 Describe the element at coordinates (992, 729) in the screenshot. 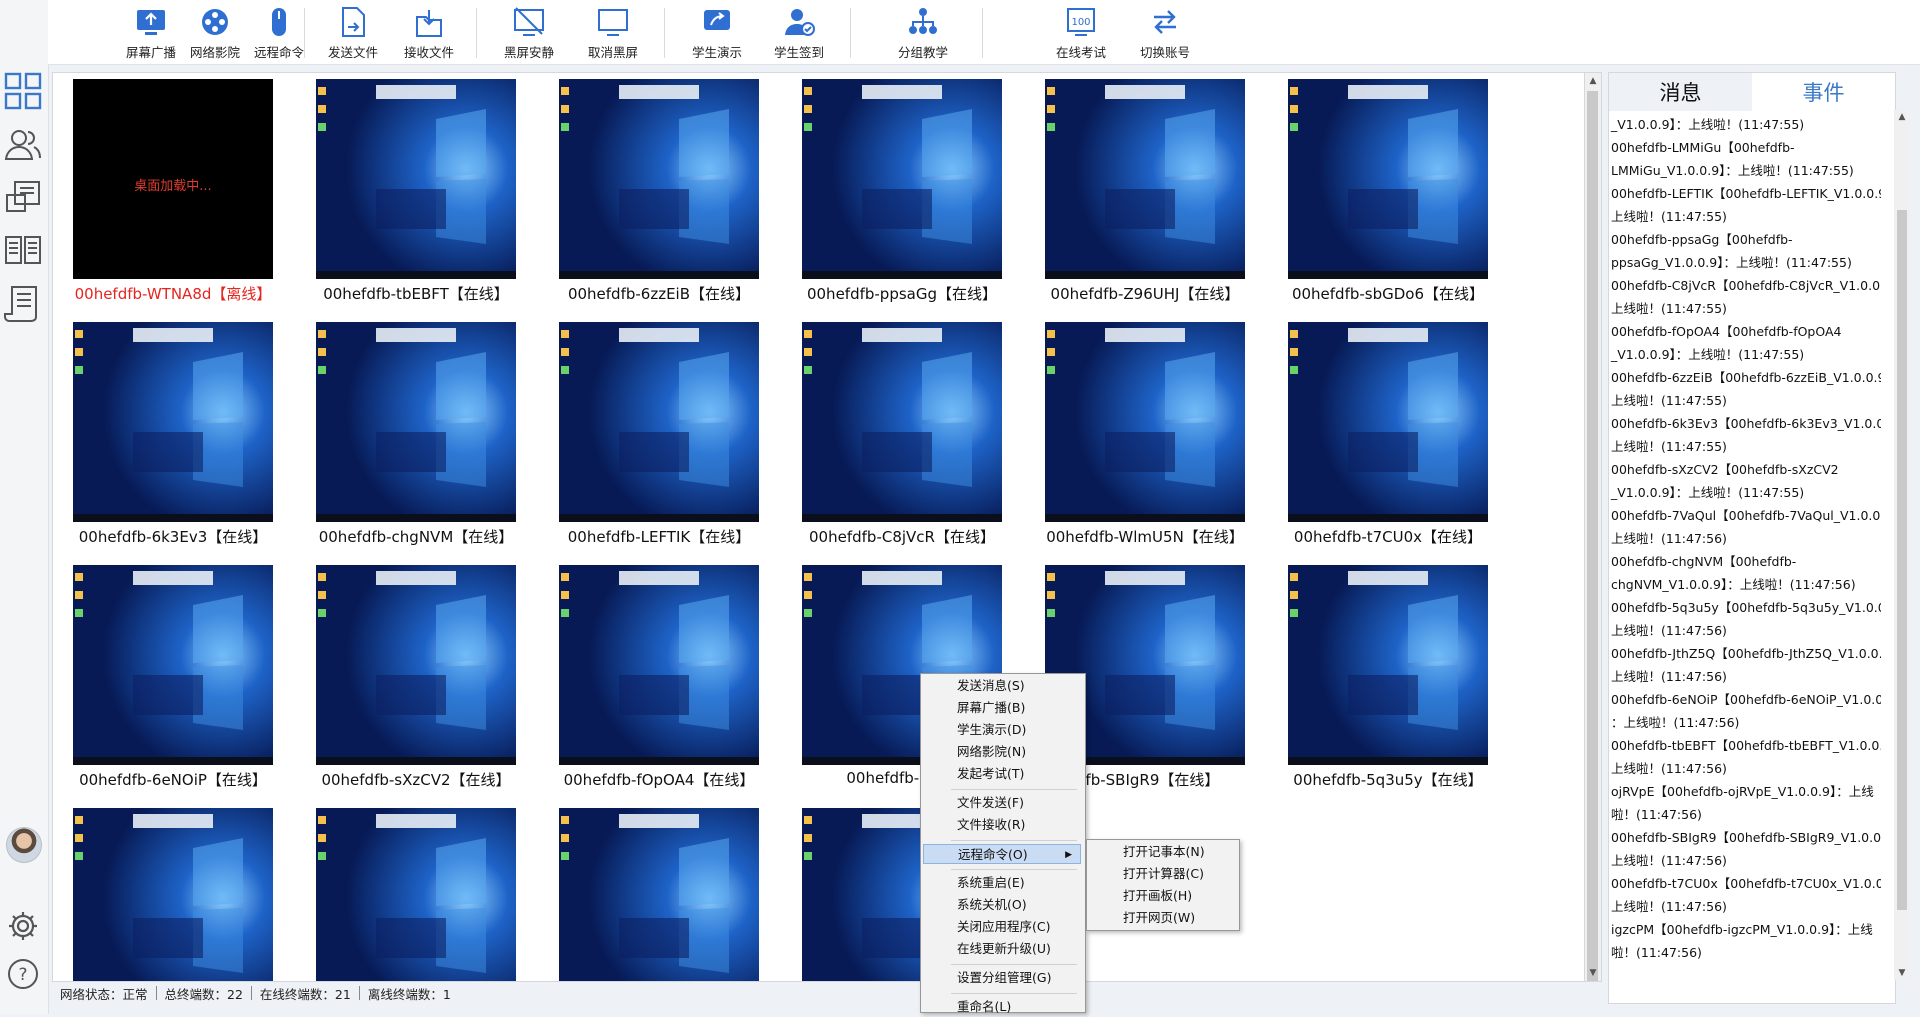

I see `menu-item-label: 学生演示(D)` at that location.